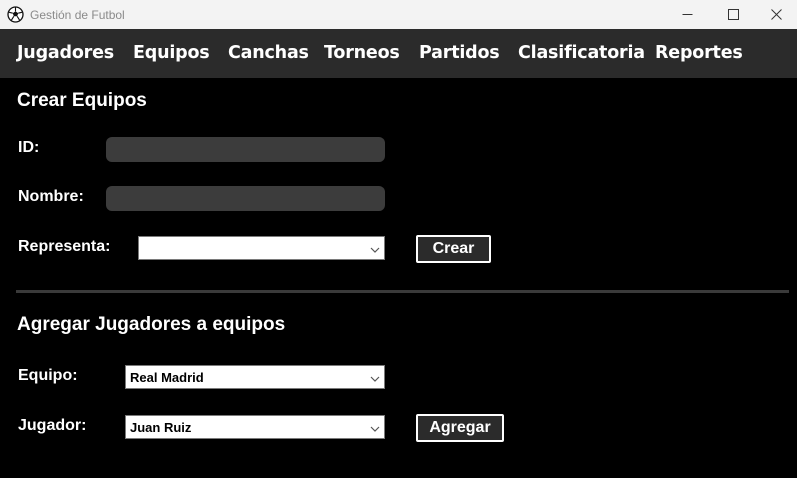  I want to click on player-select: Juan Ruiz, so click(255, 427).